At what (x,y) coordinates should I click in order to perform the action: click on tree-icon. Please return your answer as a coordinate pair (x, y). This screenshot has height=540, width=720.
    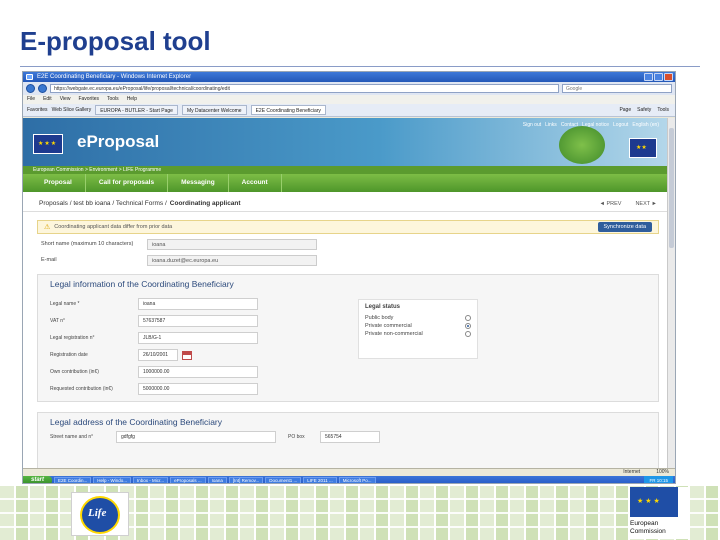
    Looking at the image, I should click on (582, 145).